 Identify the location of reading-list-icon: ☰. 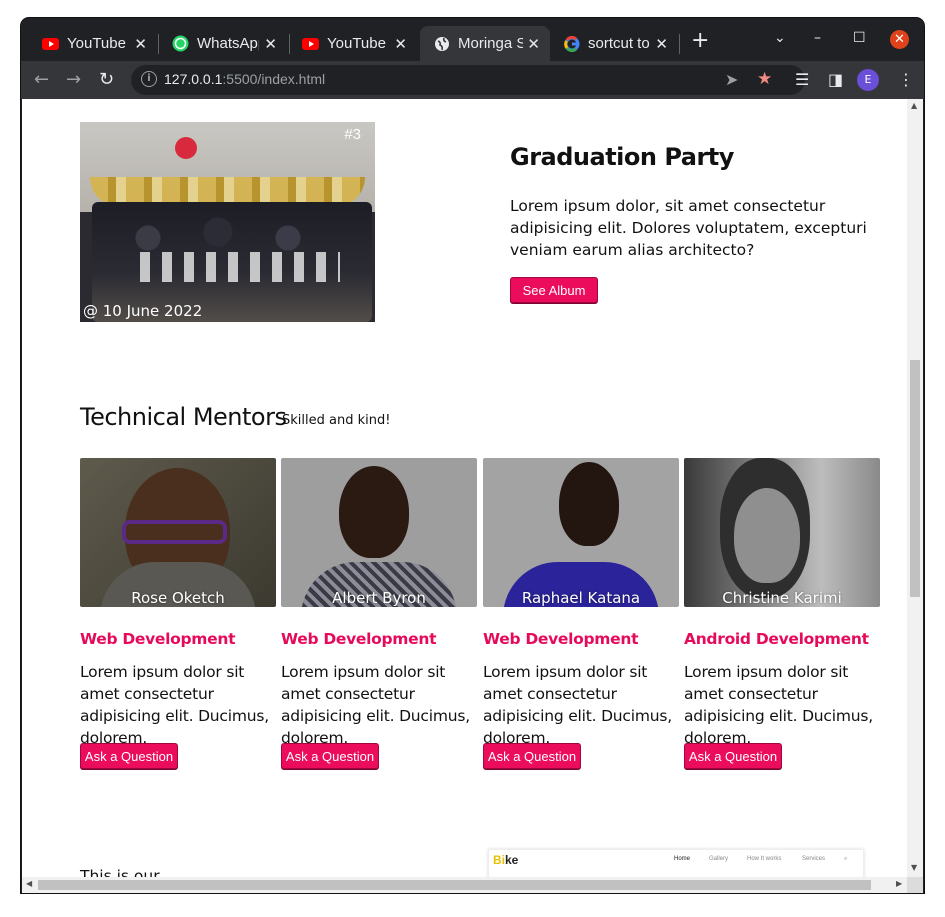
(802, 79).